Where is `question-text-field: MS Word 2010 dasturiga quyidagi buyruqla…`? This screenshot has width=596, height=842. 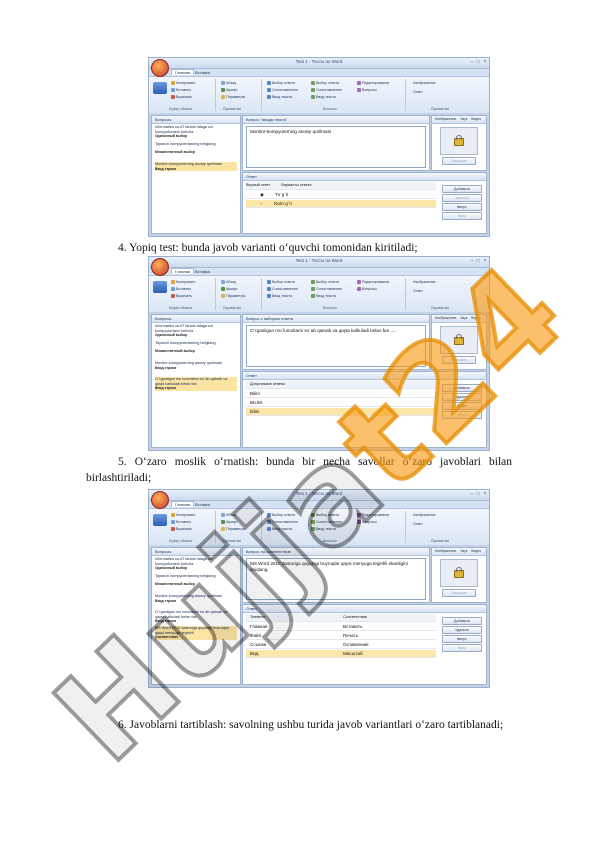
question-text-field: MS Word 2010 dasturiga quyidagi buyruqla… is located at coordinates (336, 579).